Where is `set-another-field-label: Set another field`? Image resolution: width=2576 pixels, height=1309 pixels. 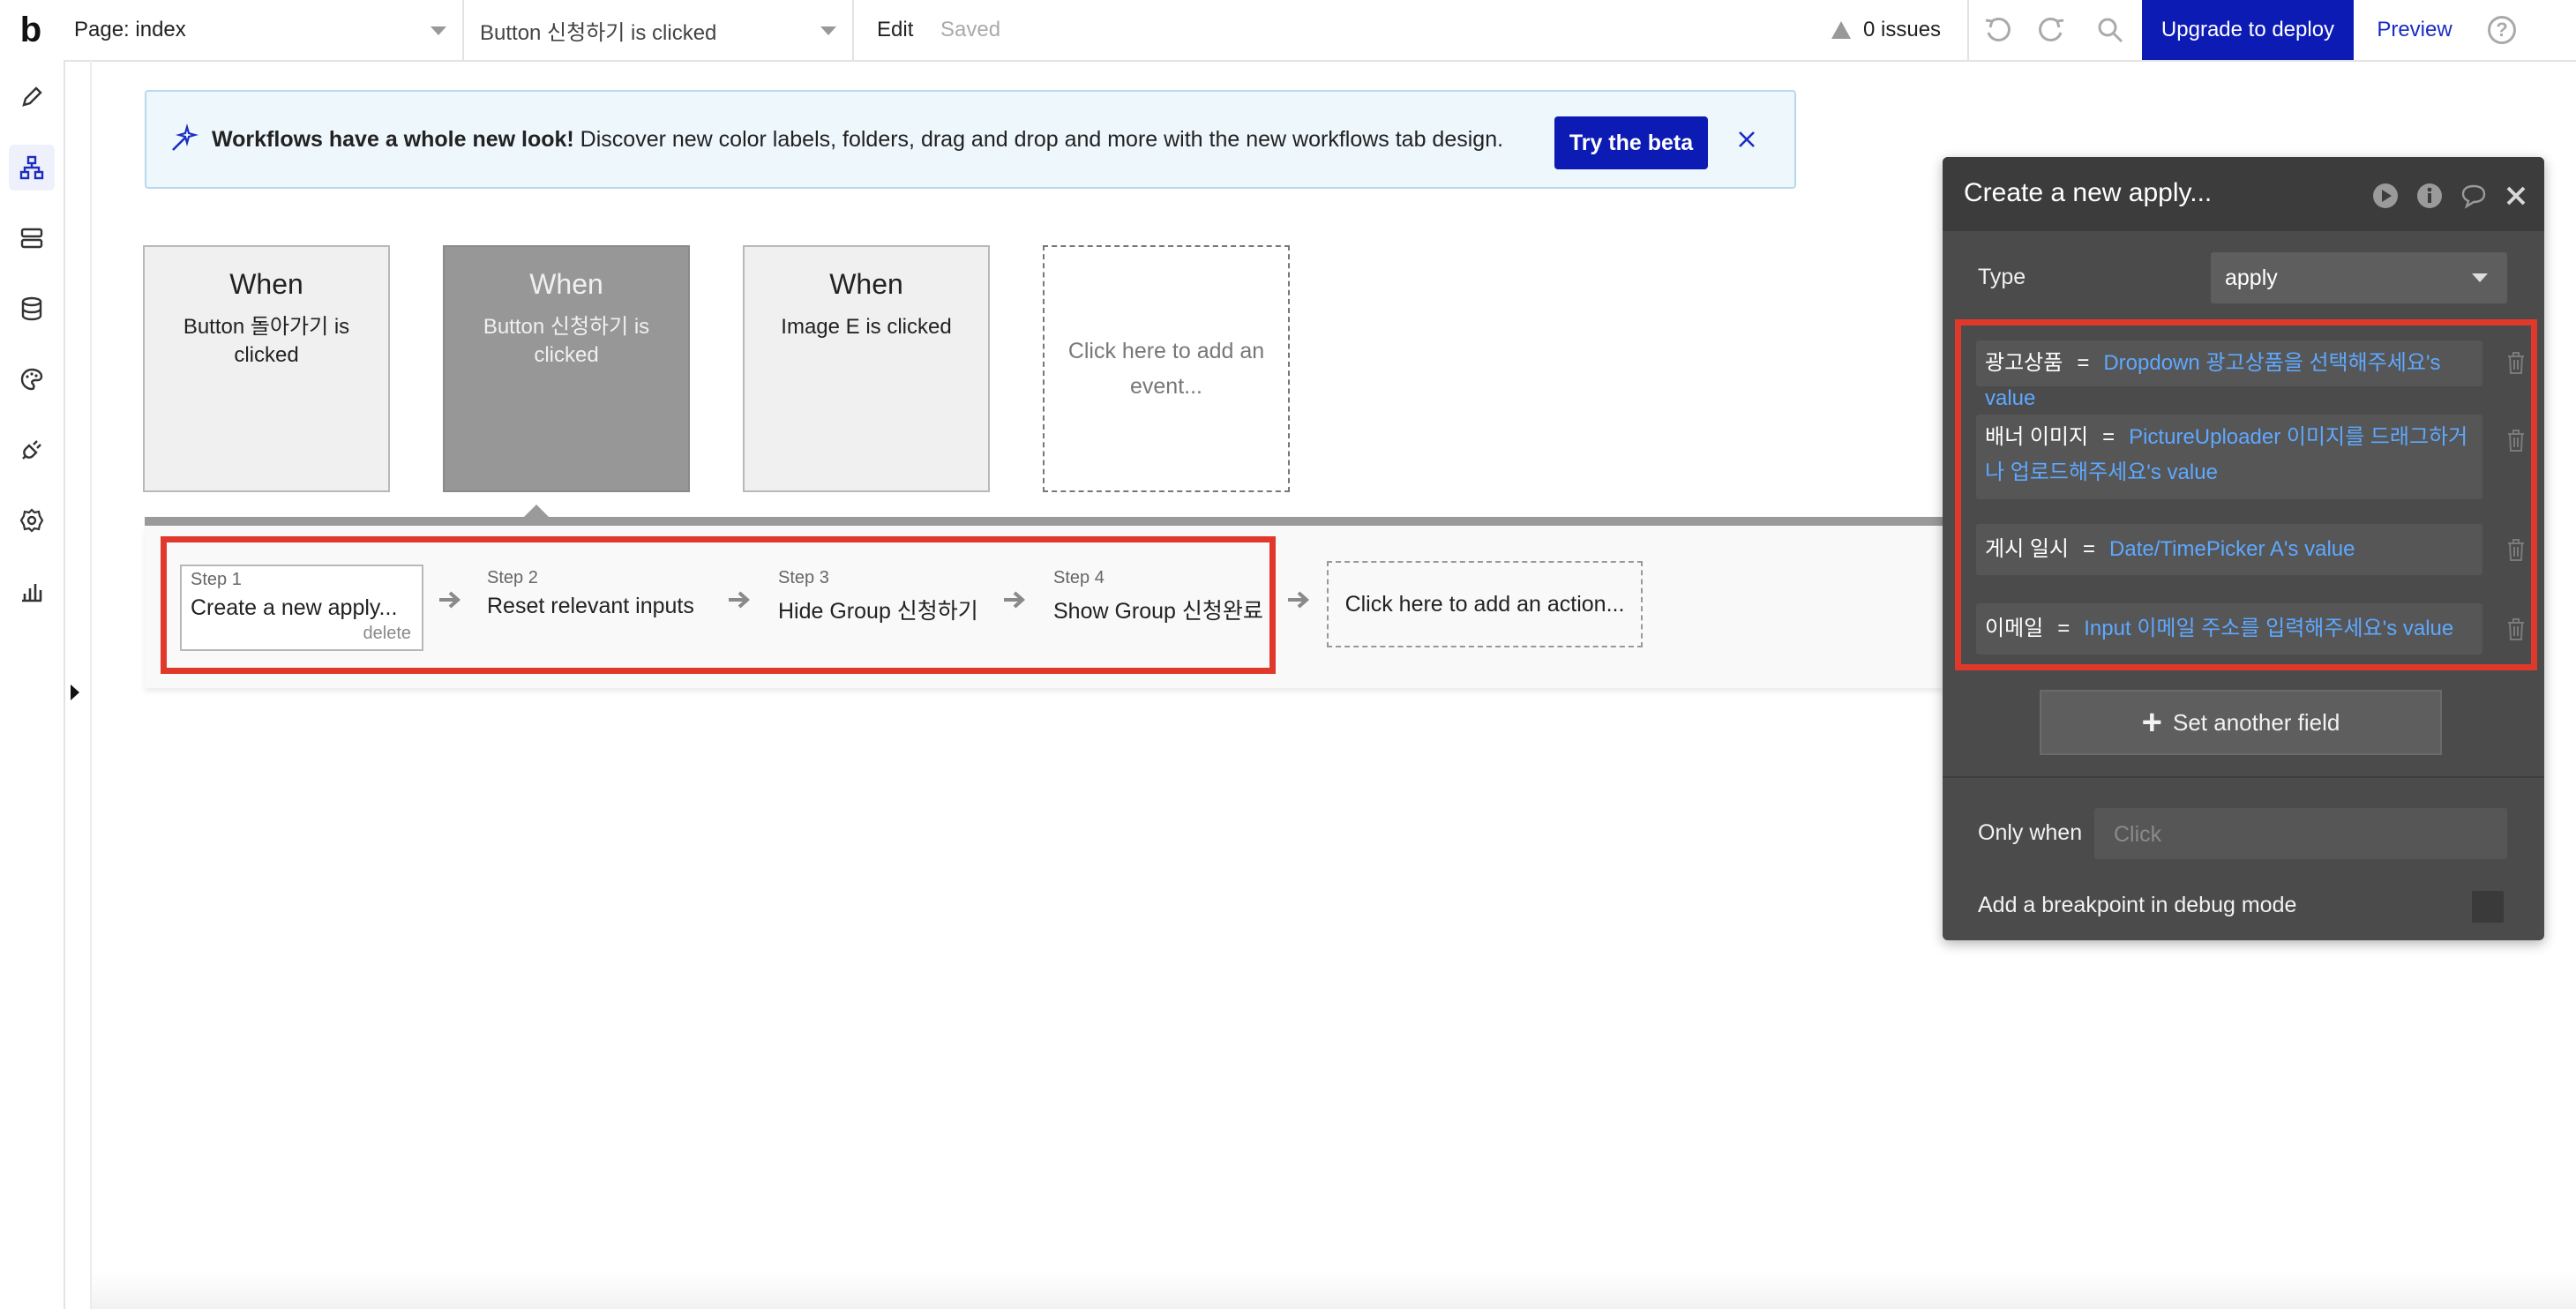
set-another-field-label: Set another field is located at coordinates (2257, 722).